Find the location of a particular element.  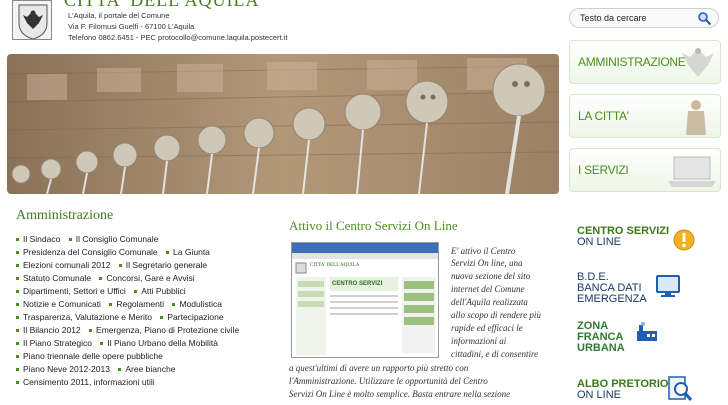

link-aree-bianche: Aree bianche is located at coordinates (150, 369).